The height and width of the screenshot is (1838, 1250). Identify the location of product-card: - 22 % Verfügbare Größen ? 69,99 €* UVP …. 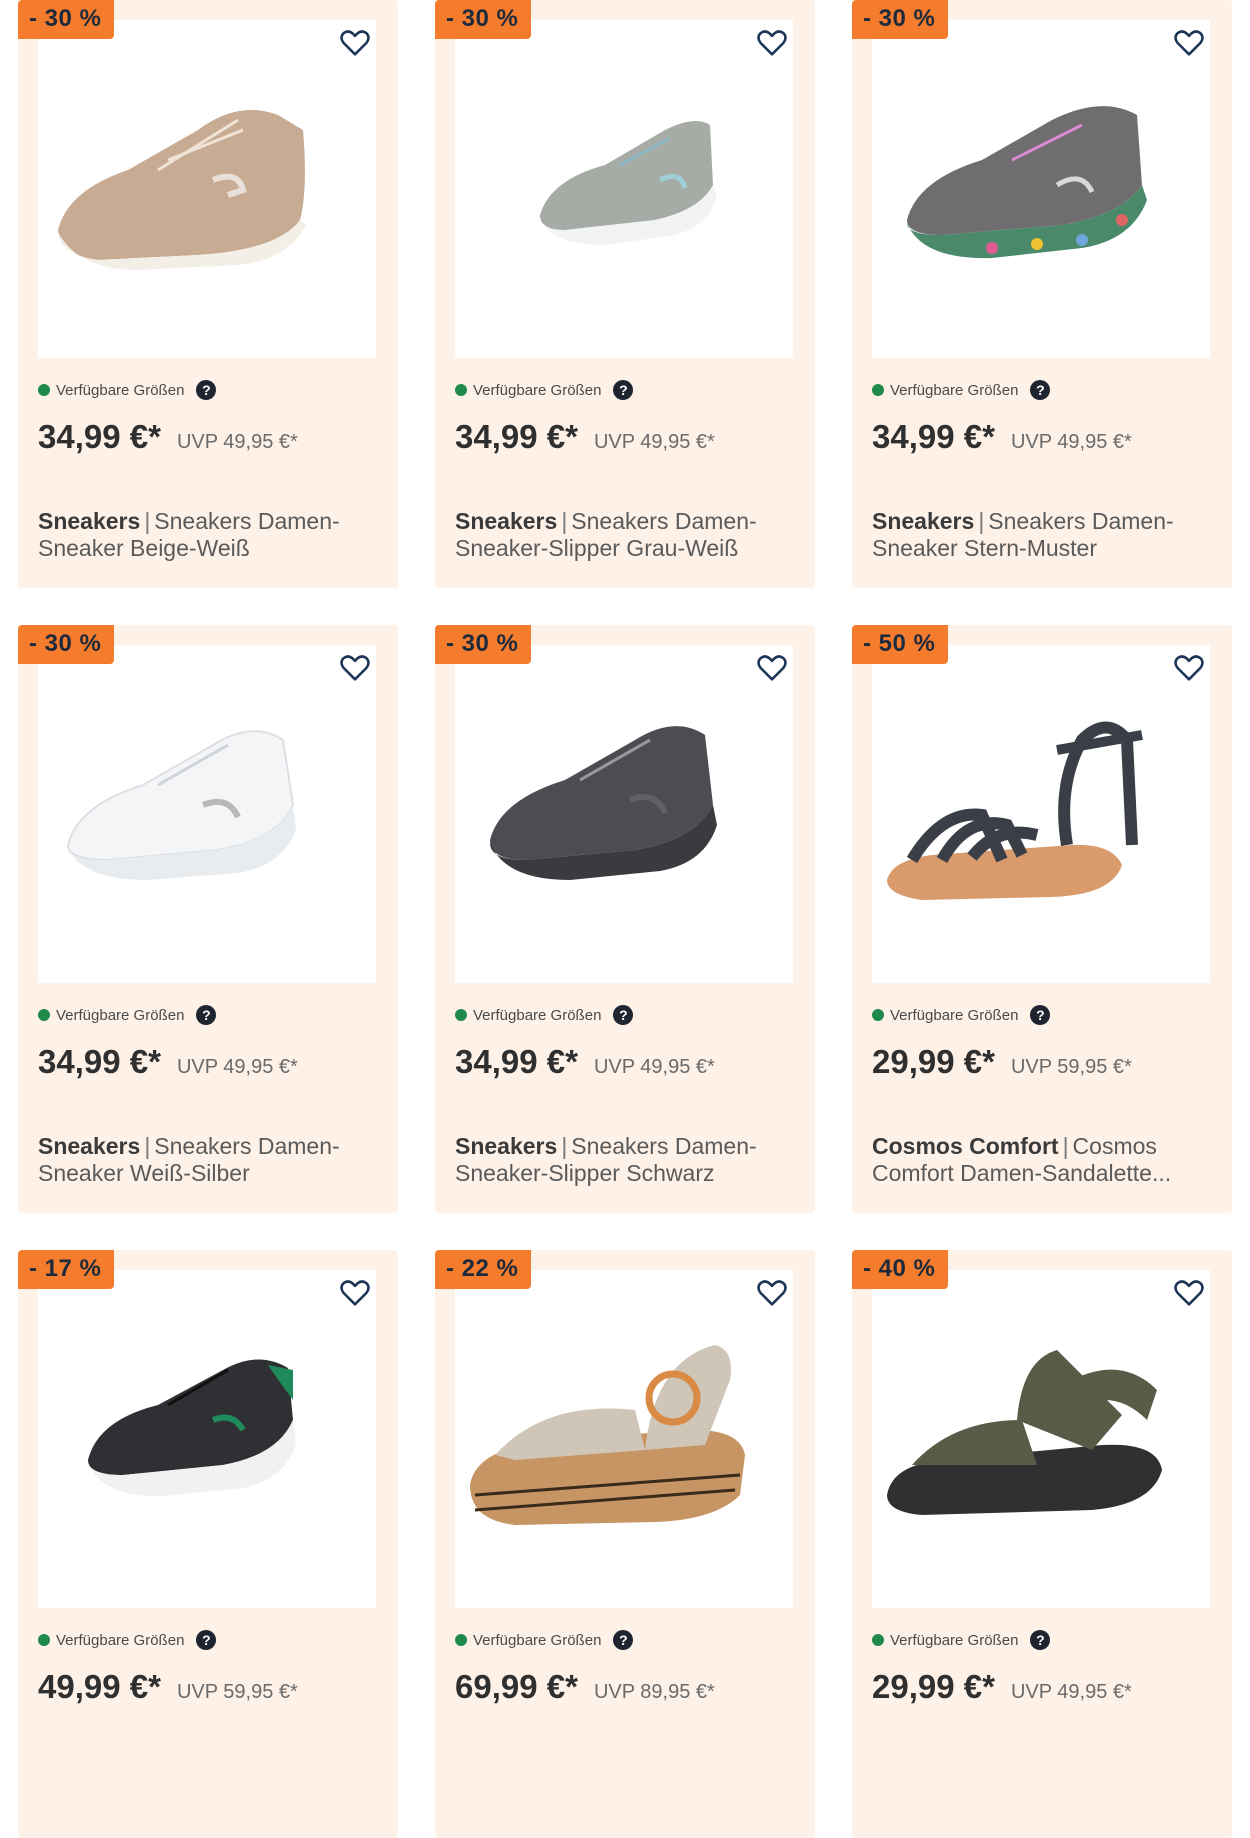
(625, 1544).